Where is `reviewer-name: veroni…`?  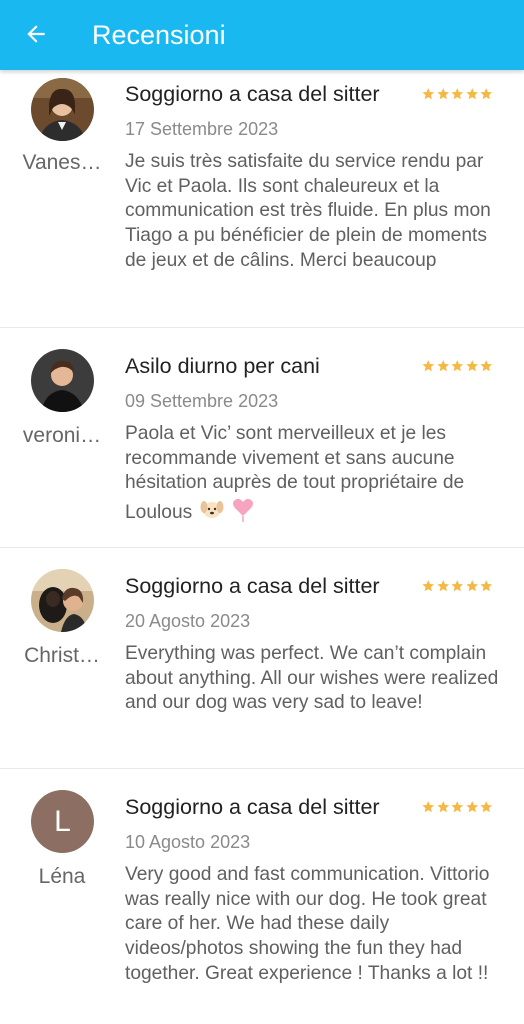 reviewer-name: veroni… is located at coordinates (62, 435).